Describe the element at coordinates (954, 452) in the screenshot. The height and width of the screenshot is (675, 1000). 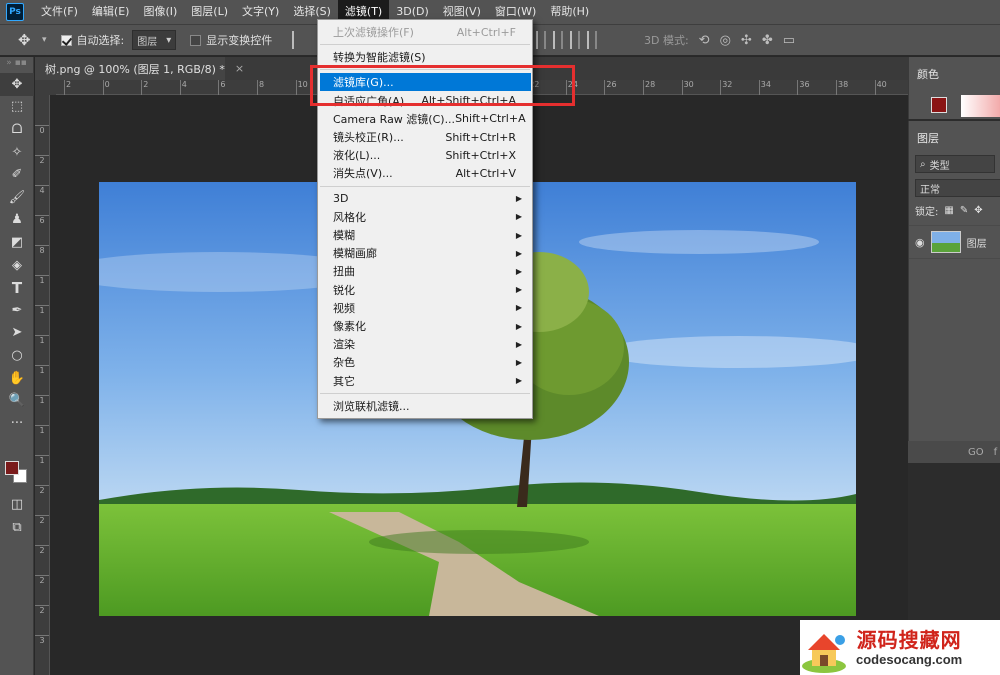
I see `layers-panel-footer: GO f` at that location.